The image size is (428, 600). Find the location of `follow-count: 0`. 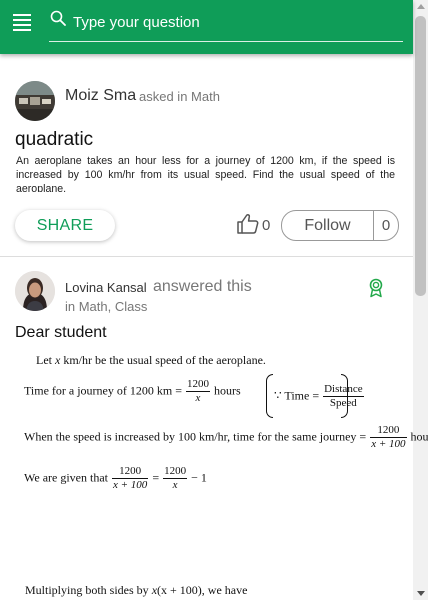

follow-count: 0 is located at coordinates (386, 225).